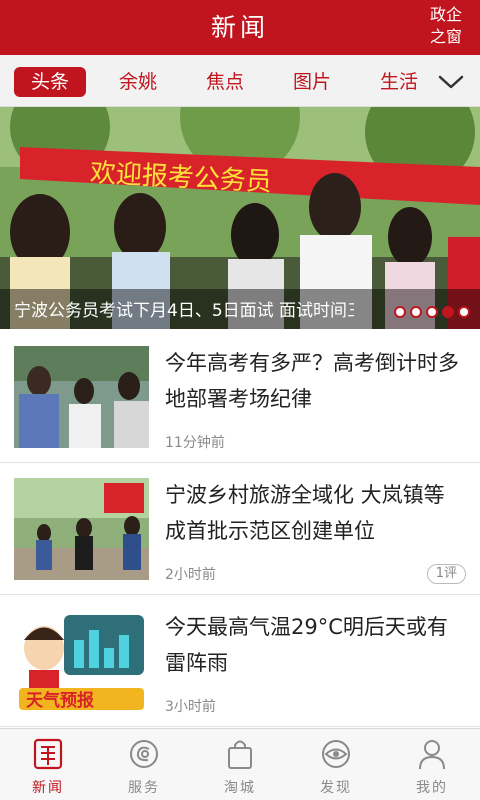 This screenshot has width=480, height=800. I want to click on carousel-indicator, so click(430, 310).